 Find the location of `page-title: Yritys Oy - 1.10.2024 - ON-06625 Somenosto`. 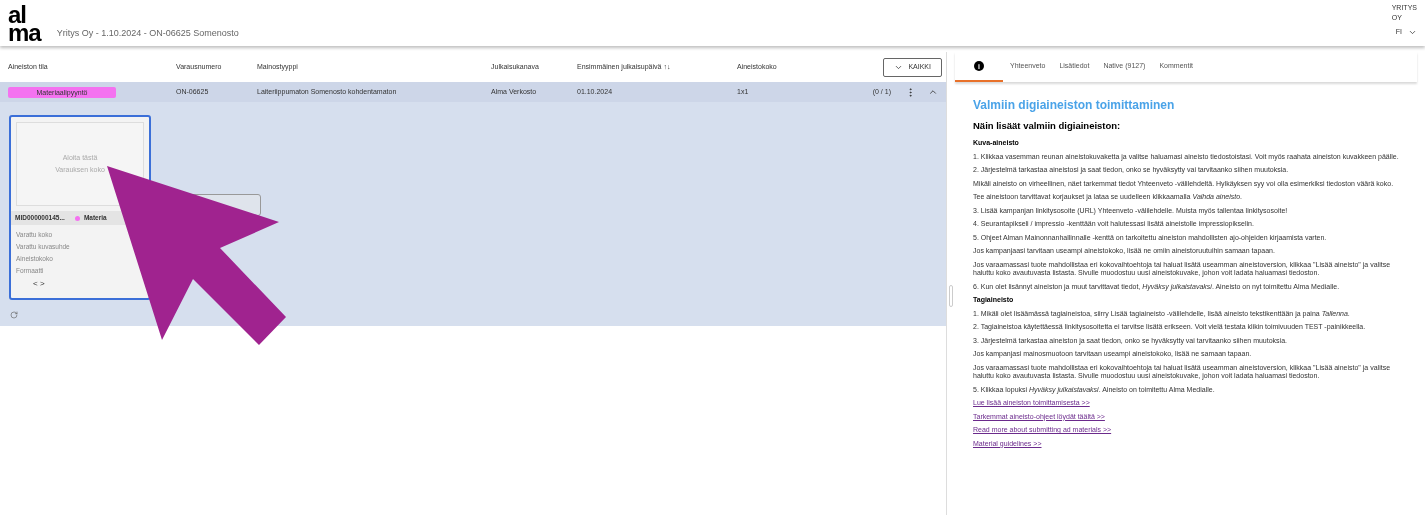

page-title: Yritys Oy - 1.10.2024 - ON-06625 Somenosto is located at coordinates (147, 33).